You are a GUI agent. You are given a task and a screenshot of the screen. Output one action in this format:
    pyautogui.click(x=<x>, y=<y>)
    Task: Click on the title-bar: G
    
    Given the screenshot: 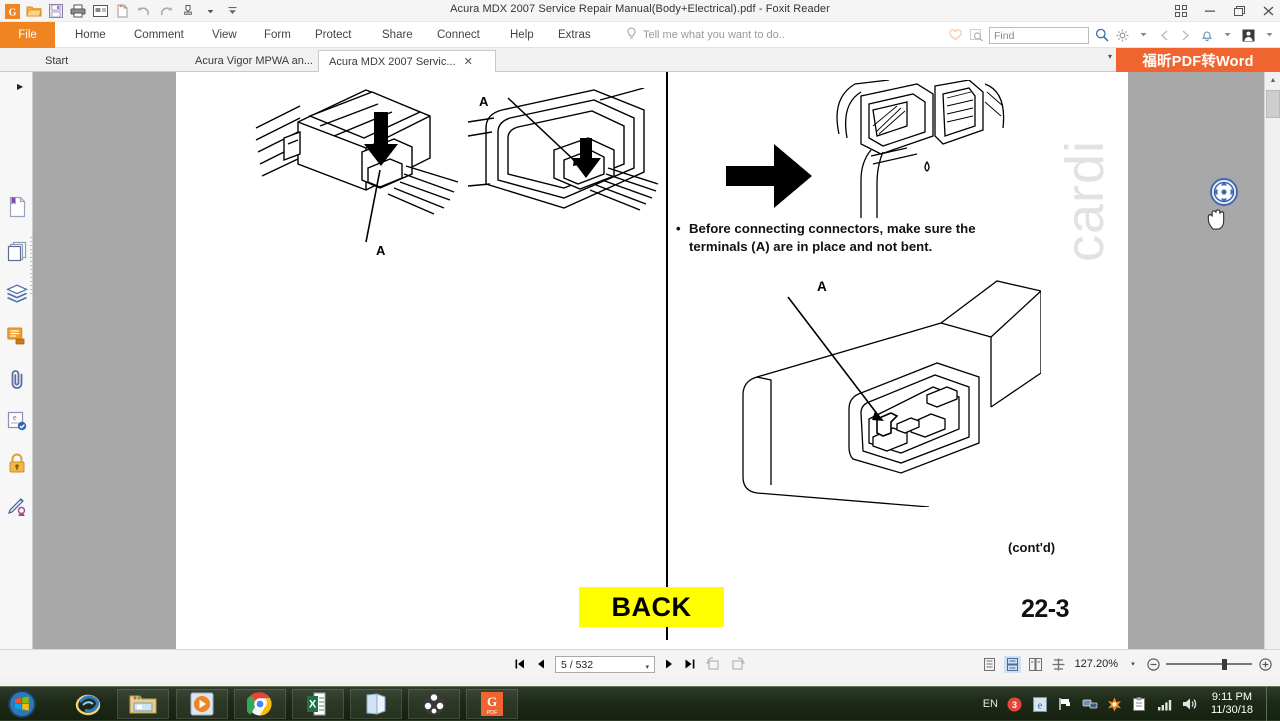 What is the action you would take?
    pyautogui.click(x=640, y=11)
    